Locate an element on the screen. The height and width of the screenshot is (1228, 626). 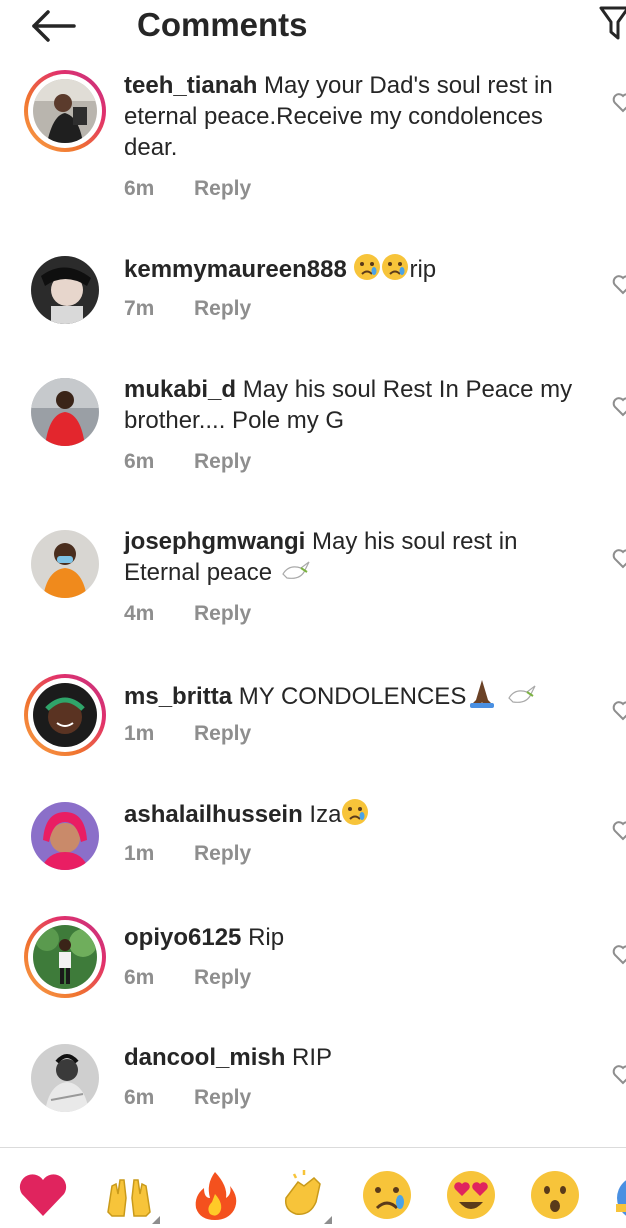
comments-header: Comments is located at coordinates (313, 26).